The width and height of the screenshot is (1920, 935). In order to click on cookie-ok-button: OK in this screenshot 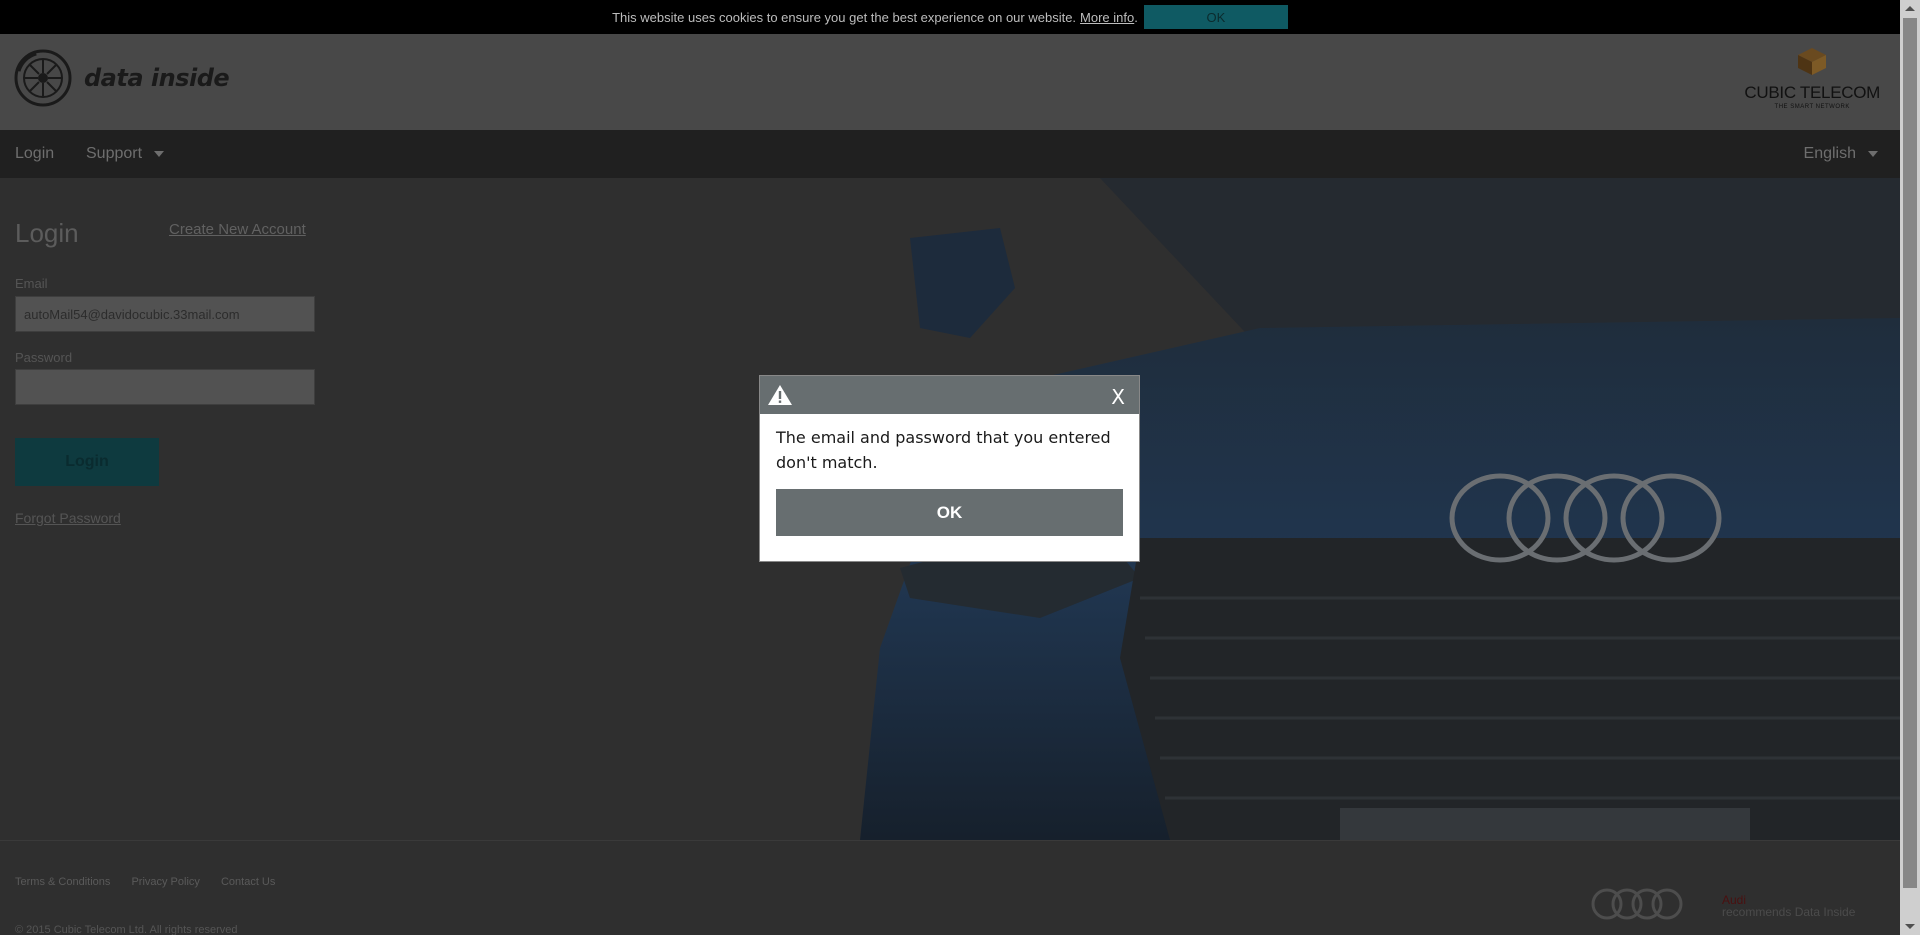, I will do `click(1215, 17)`.